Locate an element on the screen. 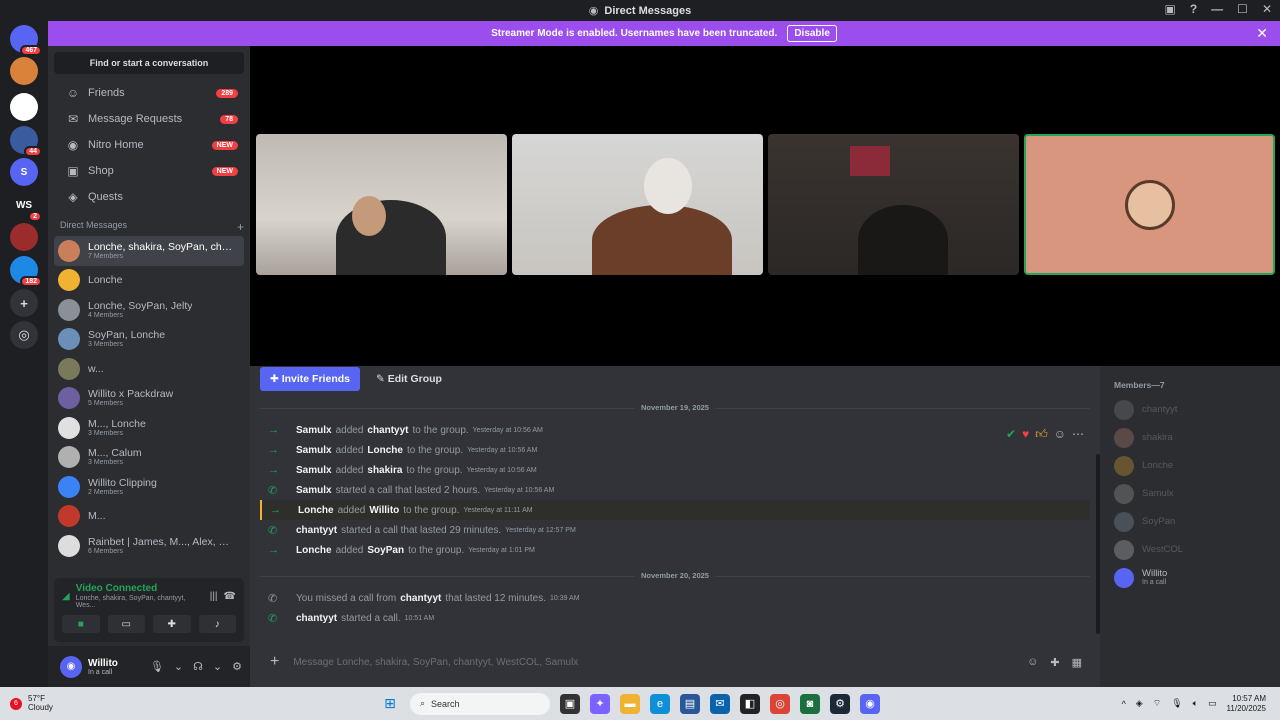 The image size is (1280, 720). dm-item: Willito x Packdraw 5 Members is located at coordinates (149, 399).